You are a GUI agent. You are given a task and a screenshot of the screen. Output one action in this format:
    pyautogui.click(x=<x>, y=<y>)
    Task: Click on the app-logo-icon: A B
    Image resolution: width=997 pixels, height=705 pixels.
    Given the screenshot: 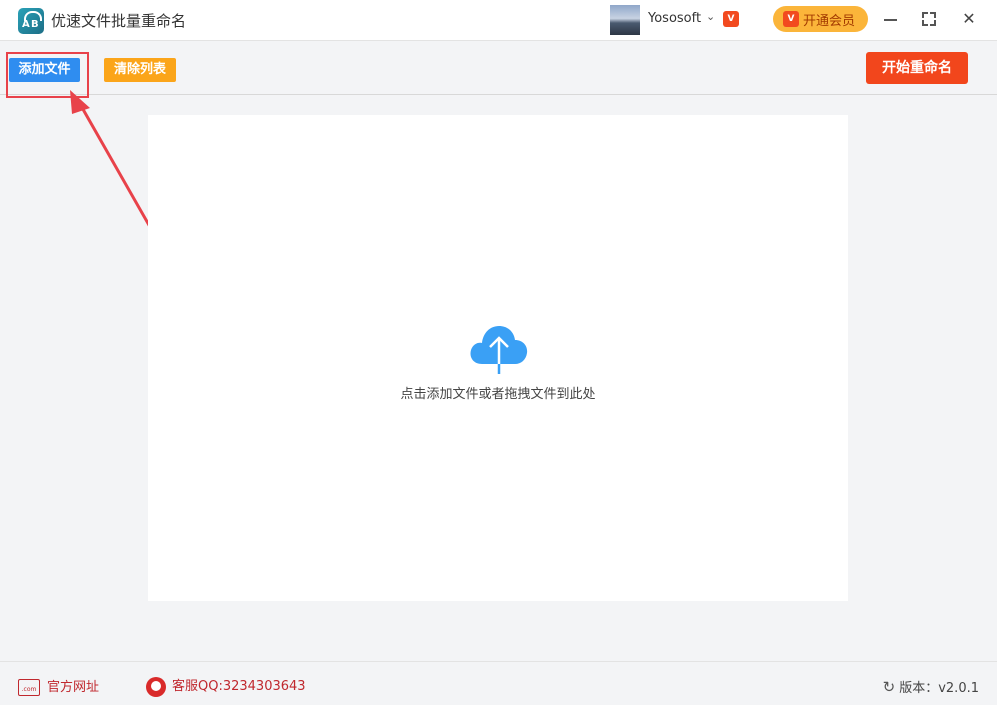 What is the action you would take?
    pyautogui.click(x=31, y=21)
    